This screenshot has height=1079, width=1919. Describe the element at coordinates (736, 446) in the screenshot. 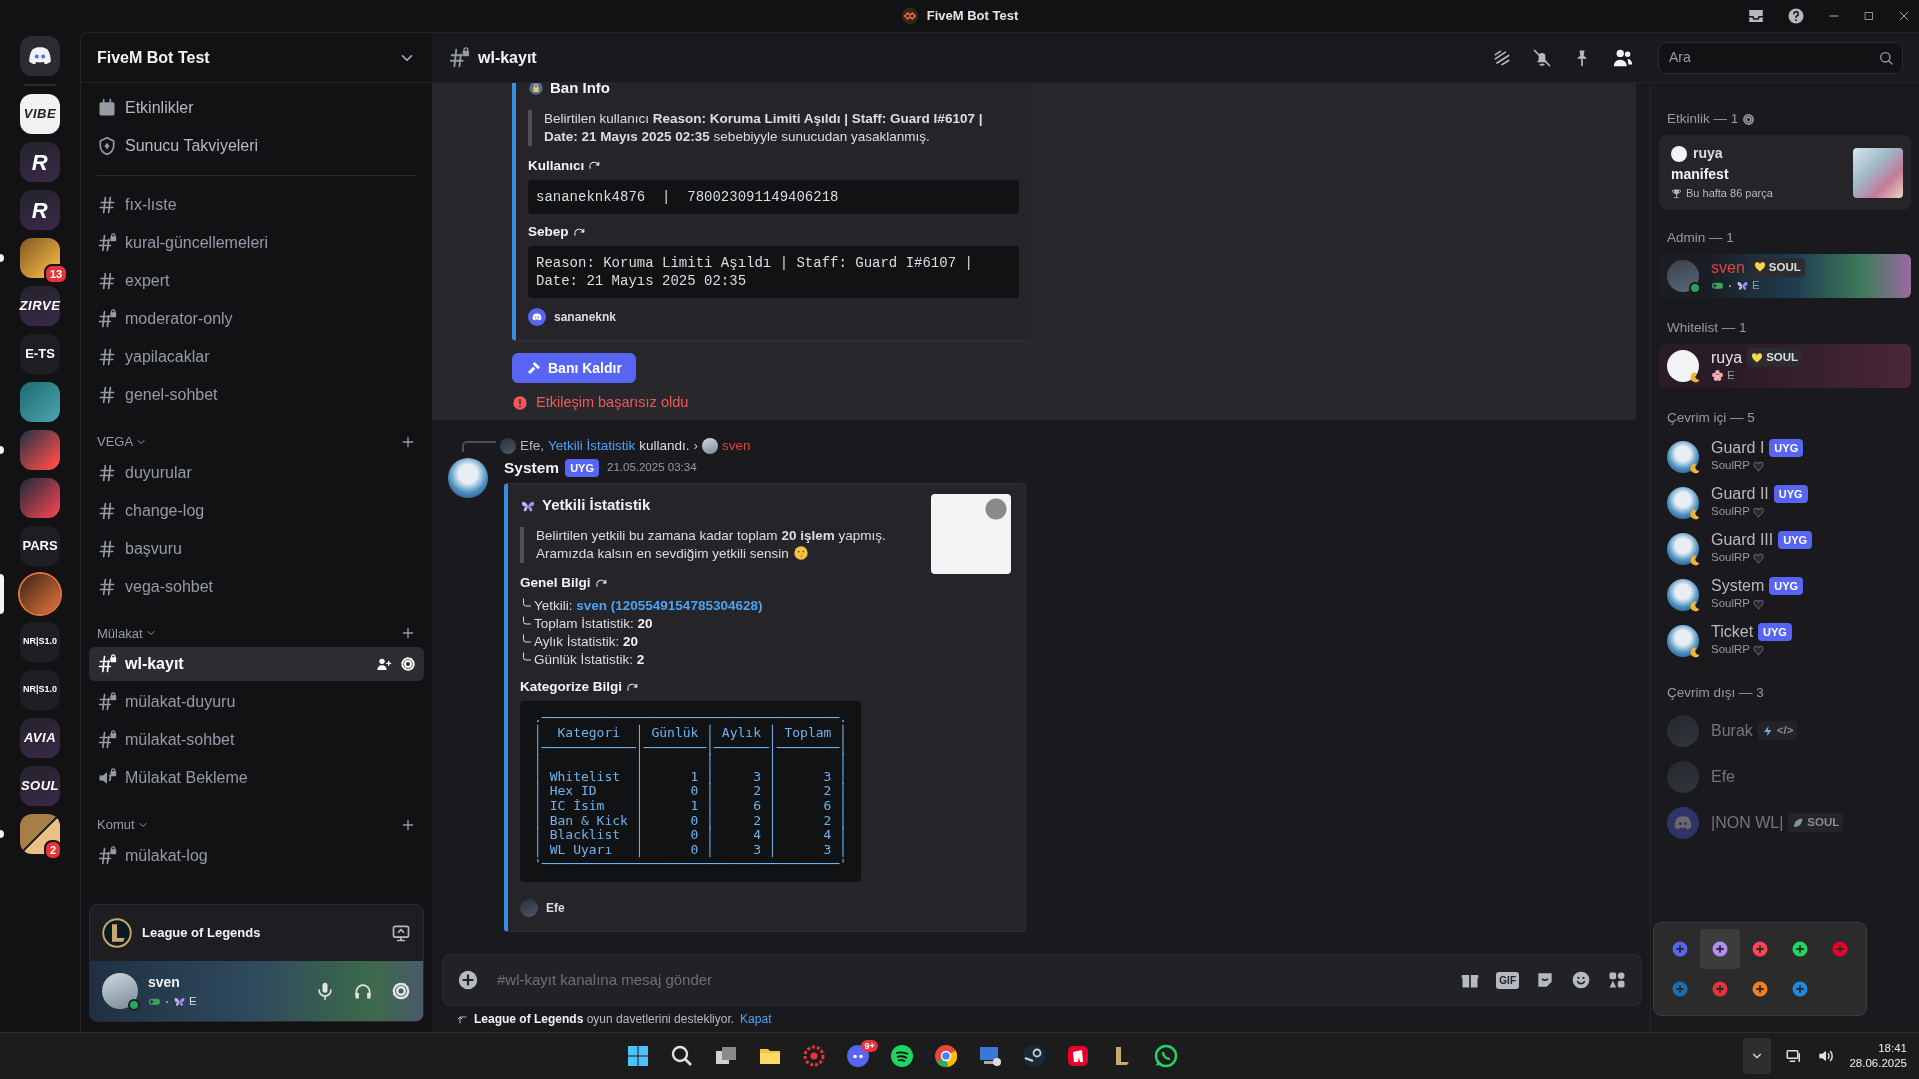

I see `interaction-target: sven` at that location.